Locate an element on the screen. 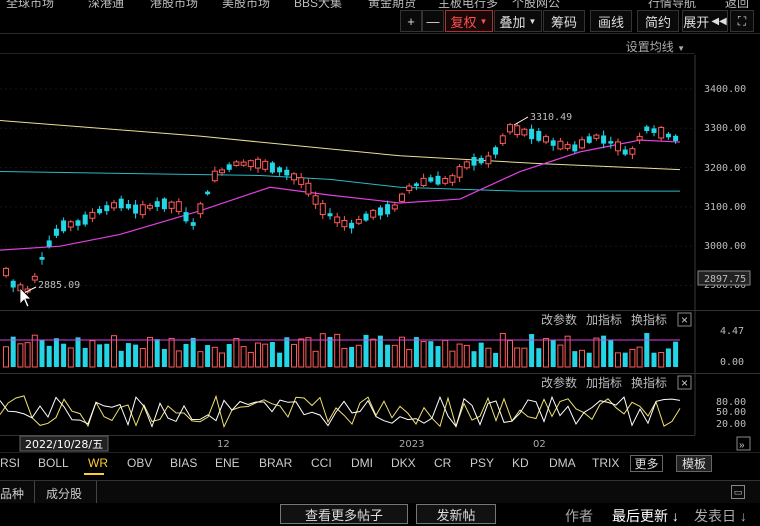 This screenshot has height=526, width=760. view-more-posts-button: 查看更多帖子 is located at coordinates (344, 514).